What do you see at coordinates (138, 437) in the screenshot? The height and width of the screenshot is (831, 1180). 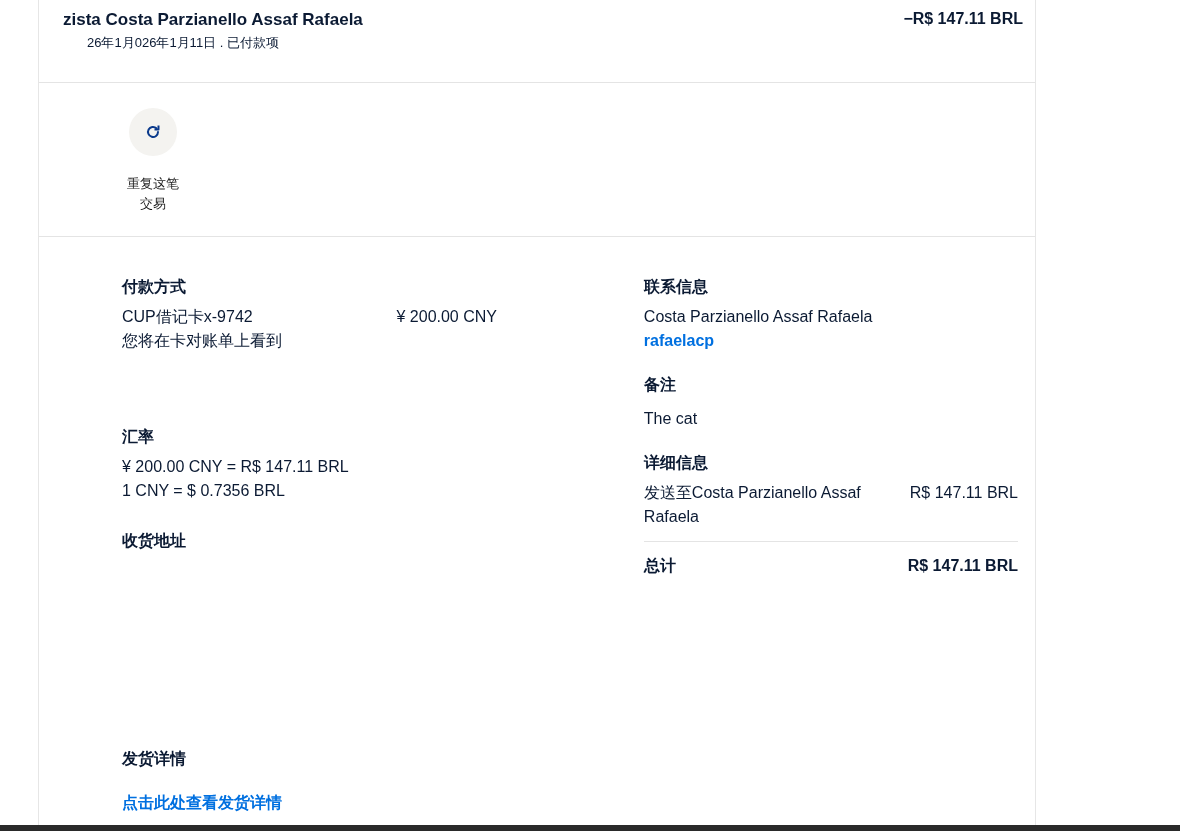 I see `section-heading: 汇率` at bounding box center [138, 437].